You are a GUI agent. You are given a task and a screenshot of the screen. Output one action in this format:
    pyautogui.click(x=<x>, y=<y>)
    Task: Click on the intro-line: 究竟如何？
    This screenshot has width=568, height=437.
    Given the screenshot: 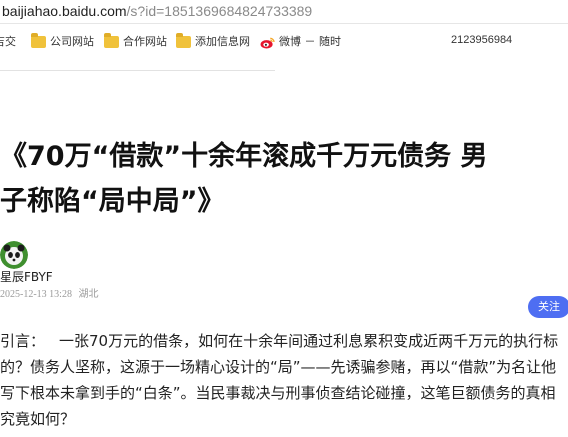 What is the action you would take?
    pyautogui.click(x=38, y=419)
    